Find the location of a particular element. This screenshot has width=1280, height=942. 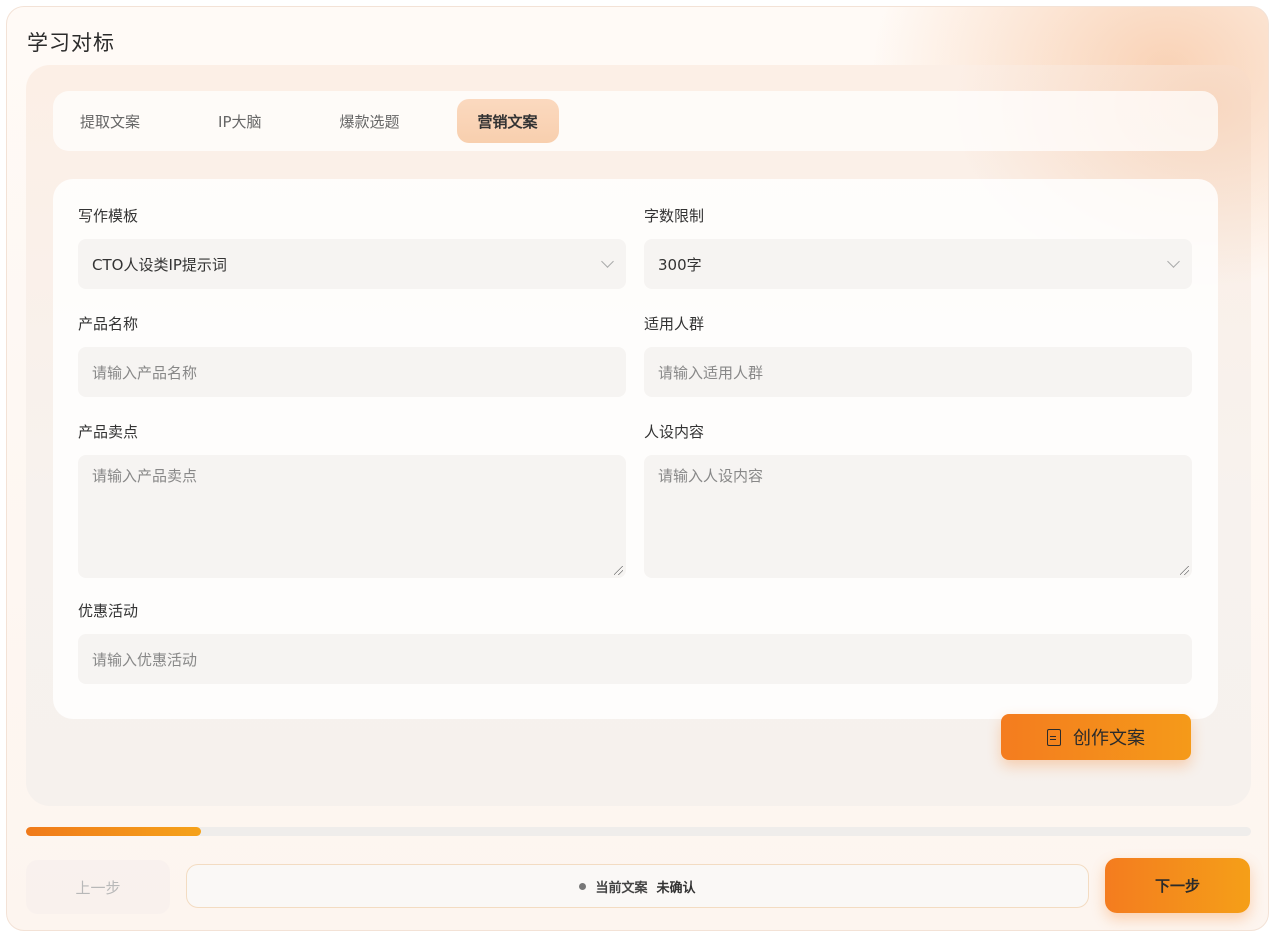

create-copy-label: 创作文案 is located at coordinates (1109, 738).